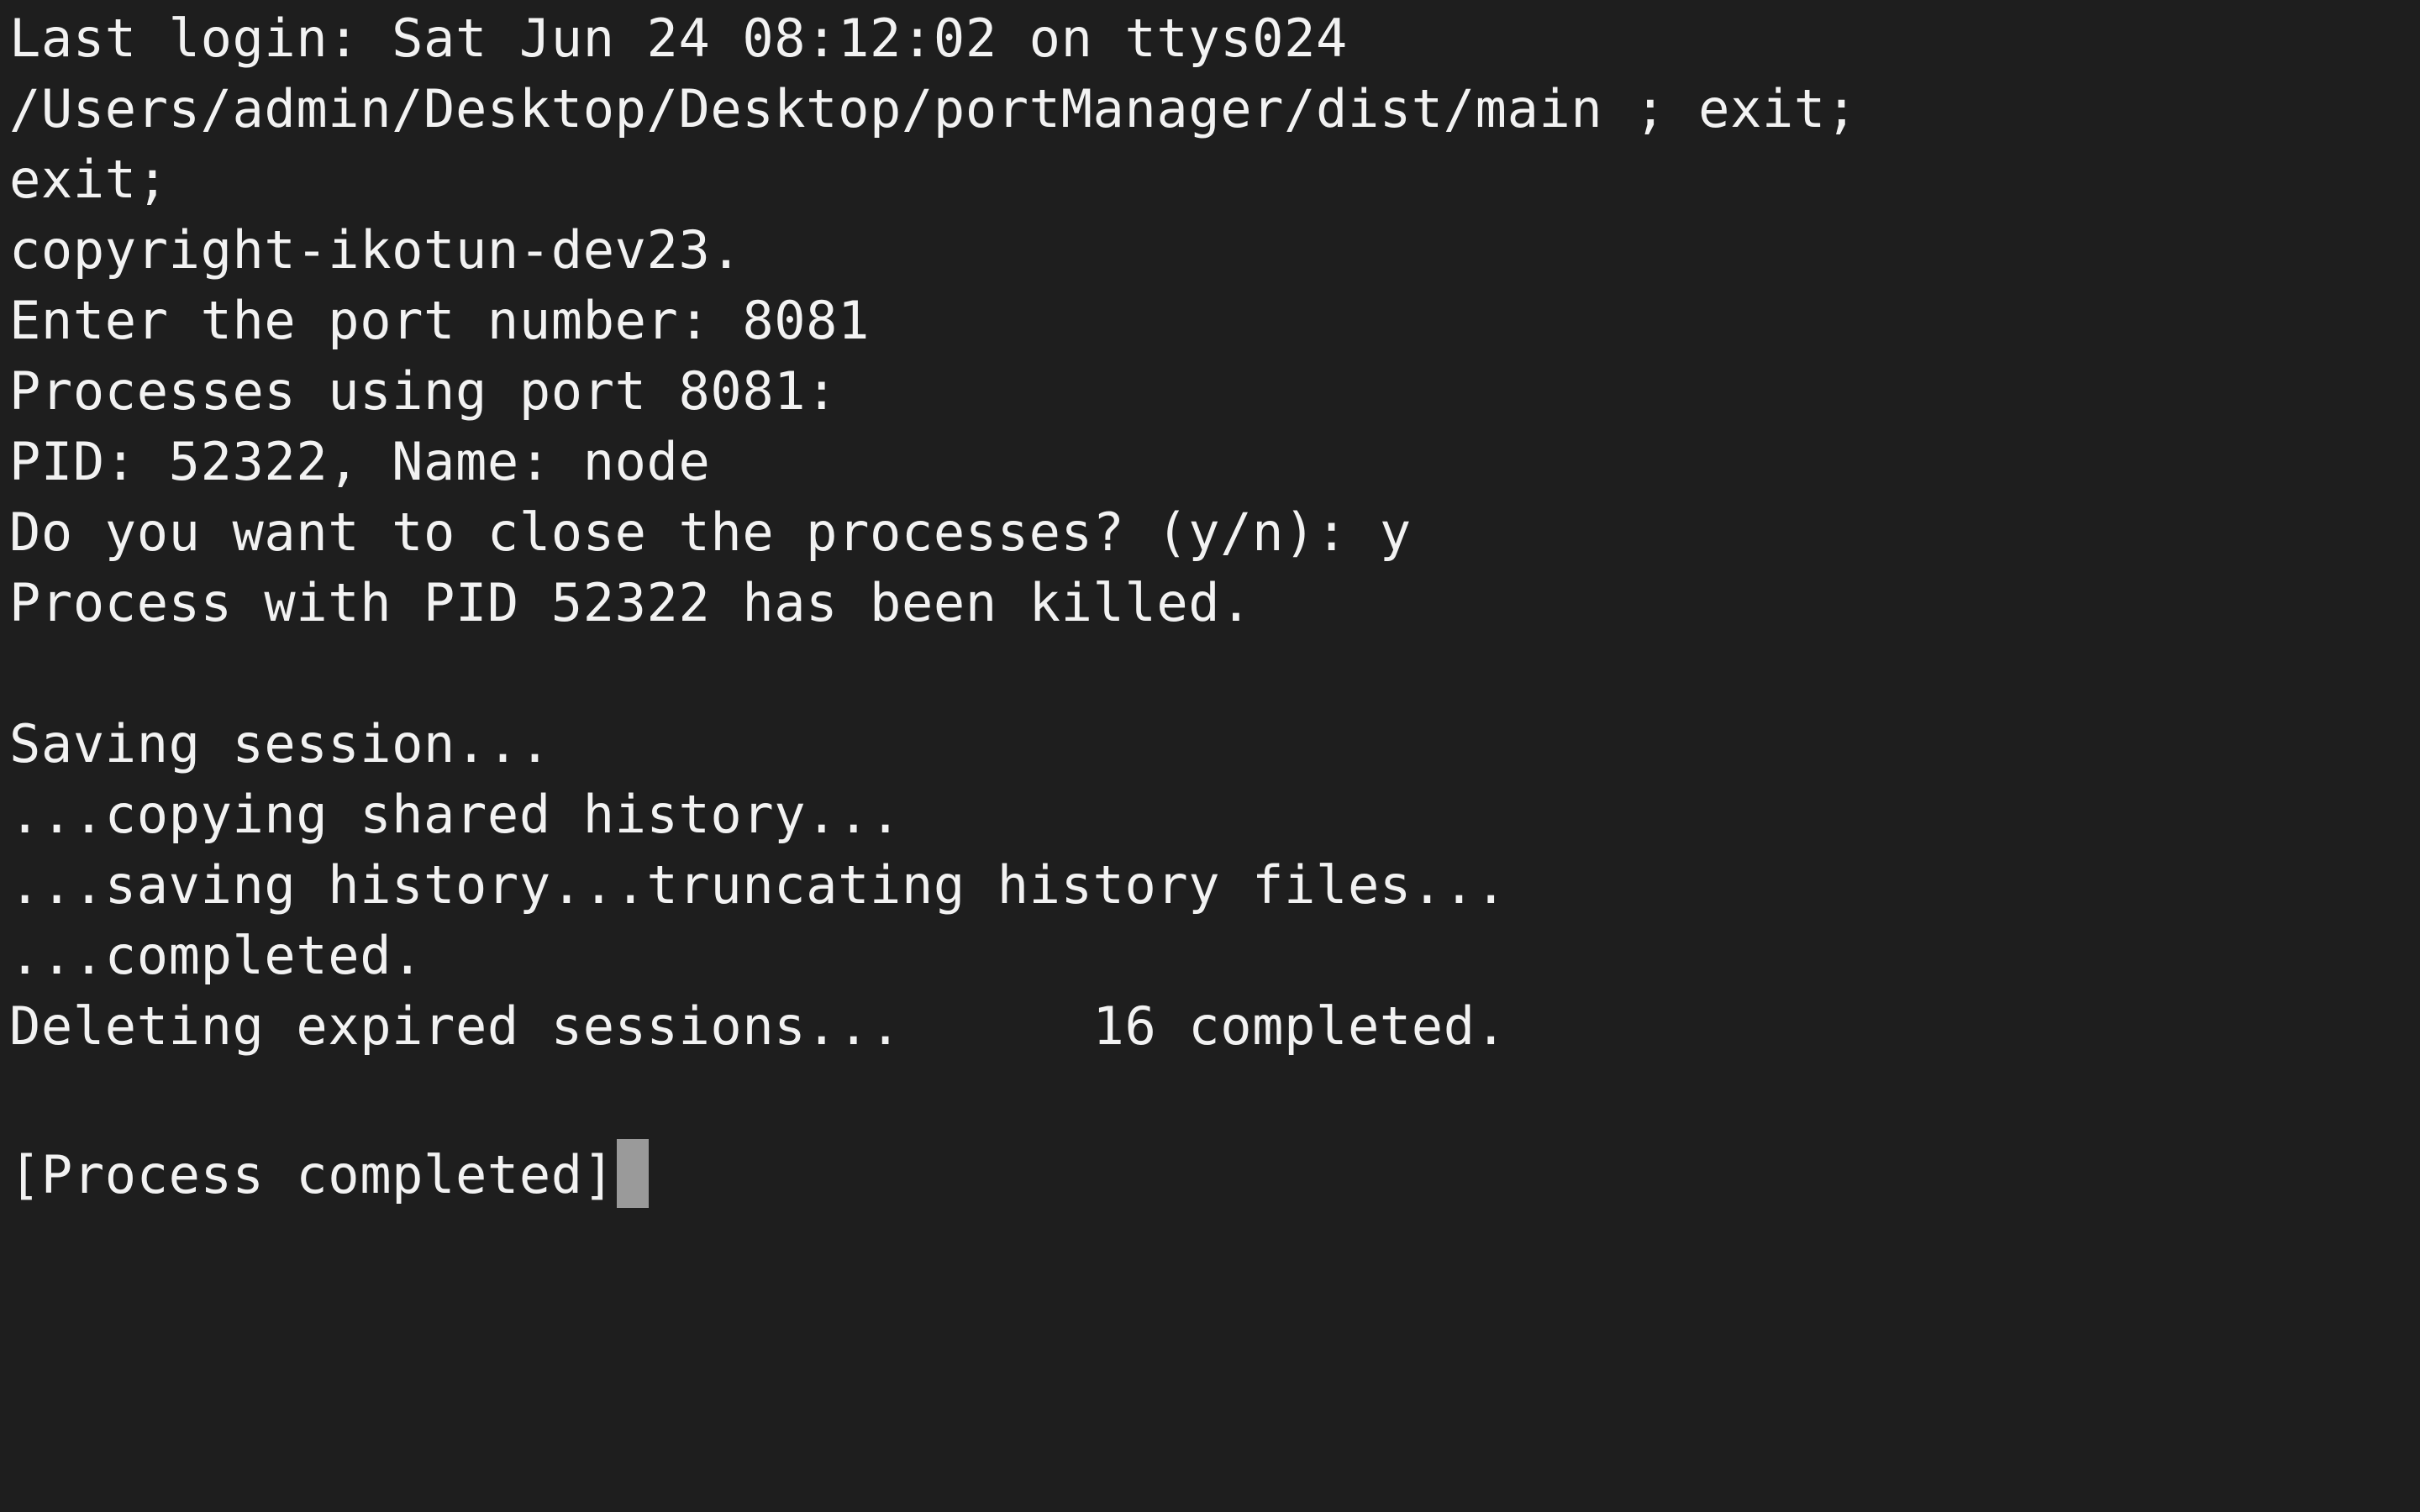 The width and height of the screenshot is (2420, 1512). What do you see at coordinates (631, 602) in the screenshot?
I see `terminal-line-killed: Process with PID 52322 has been killed.` at bounding box center [631, 602].